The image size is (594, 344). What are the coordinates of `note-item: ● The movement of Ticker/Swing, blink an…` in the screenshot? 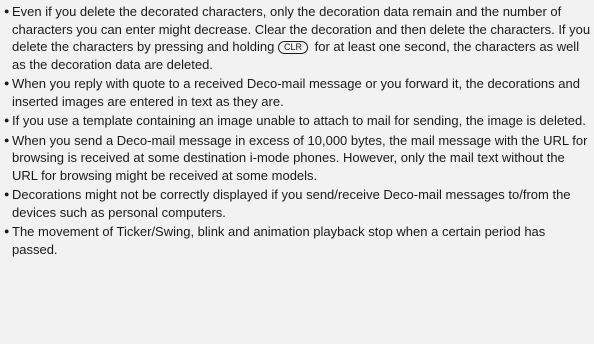 It's located at (298, 240).